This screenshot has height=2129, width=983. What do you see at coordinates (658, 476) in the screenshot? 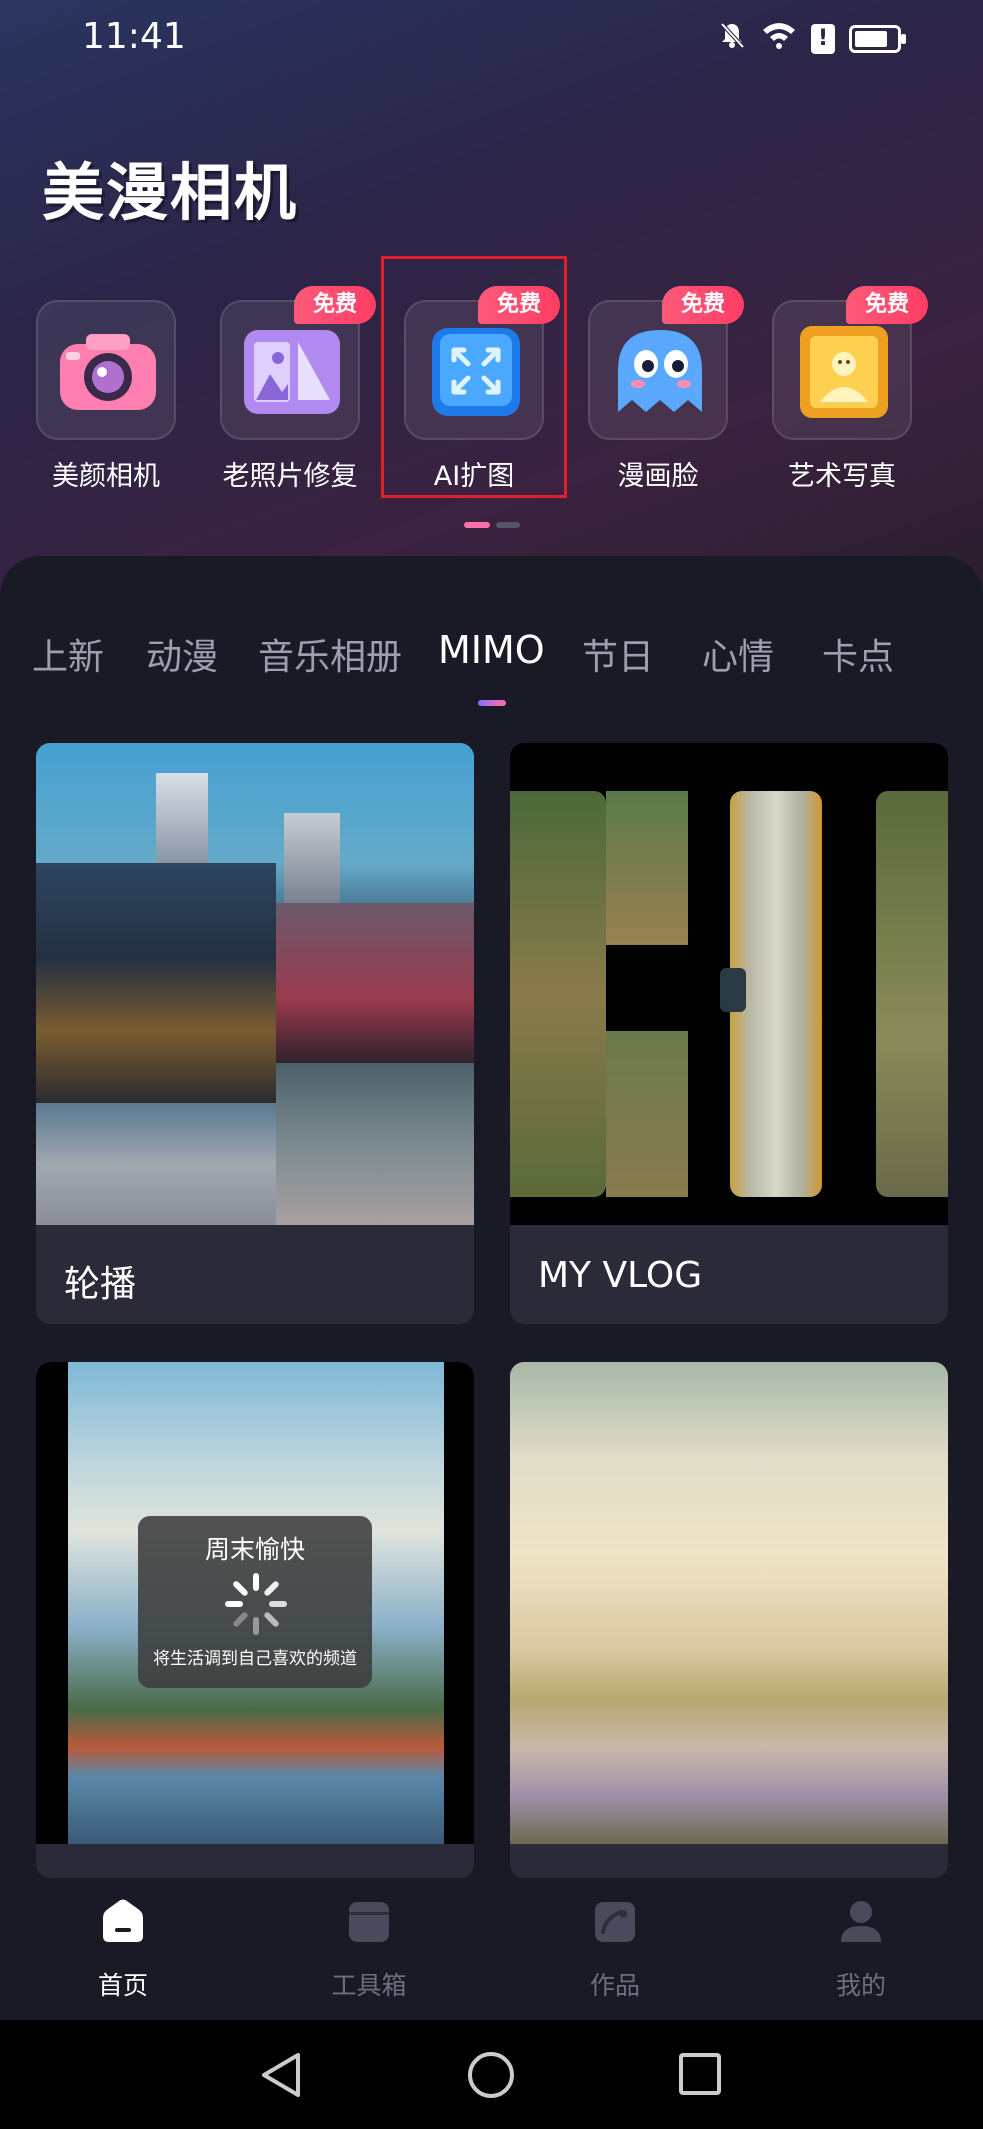
I see `feature-label: 漫画脸` at bounding box center [658, 476].